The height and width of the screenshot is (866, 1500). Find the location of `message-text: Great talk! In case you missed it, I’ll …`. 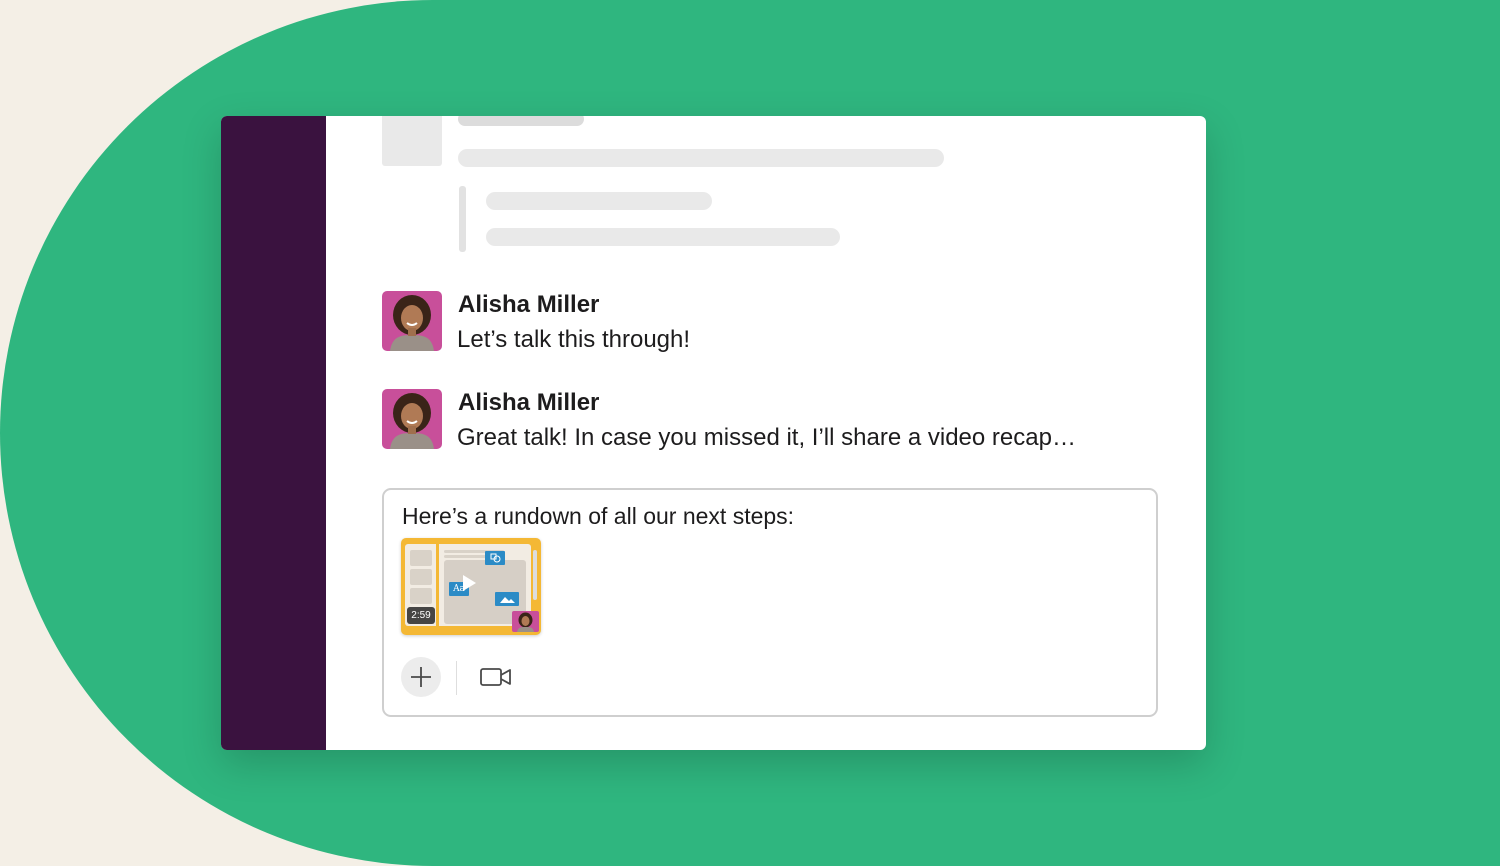

message-text: Great talk! In case you missed it, I’ll … is located at coordinates (766, 437).